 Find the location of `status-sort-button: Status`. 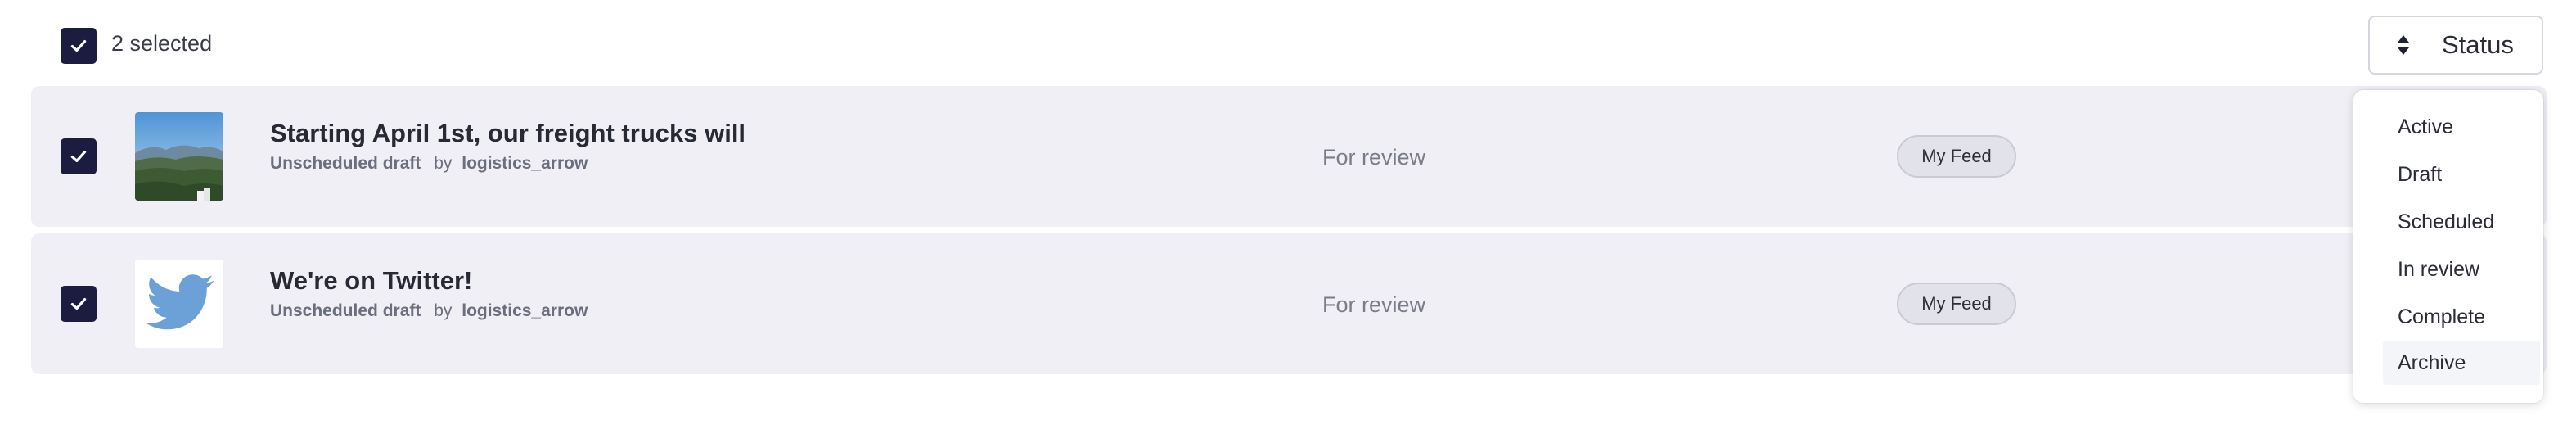

status-sort-button: Status is located at coordinates (2455, 45).